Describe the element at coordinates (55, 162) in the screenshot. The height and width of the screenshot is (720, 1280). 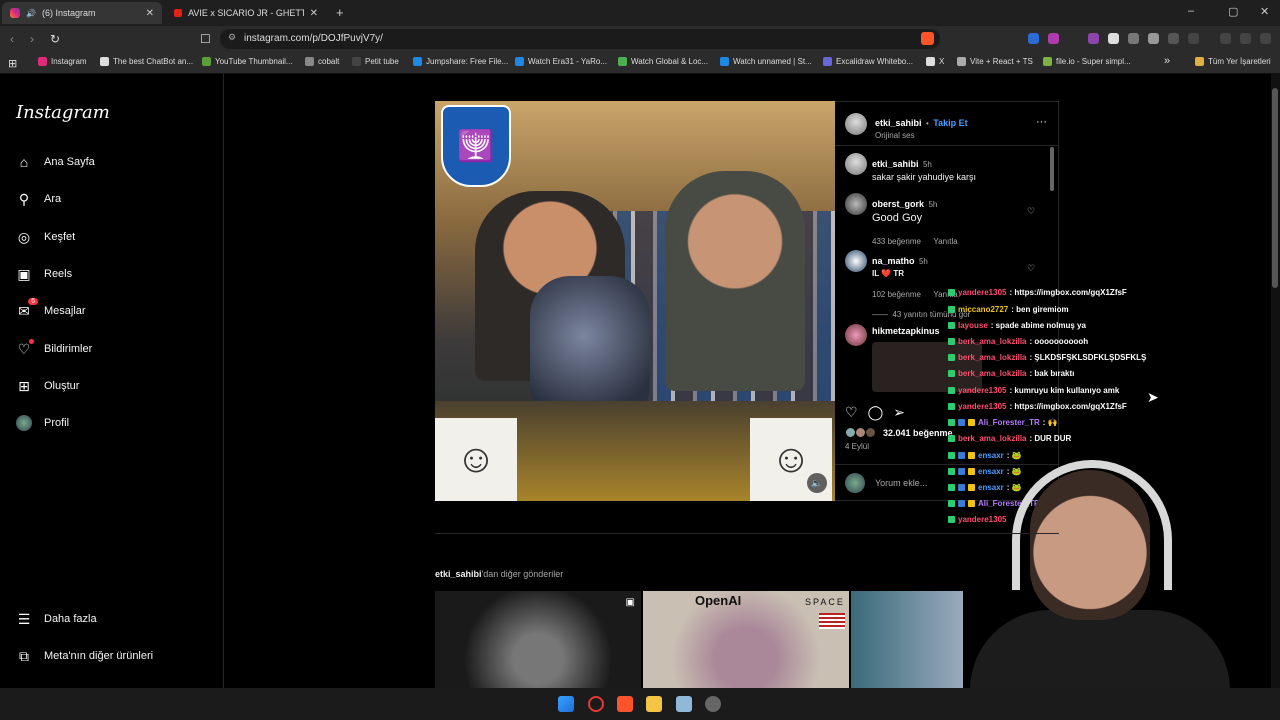
I see `sidebar-item-home: ⌂ Ana Sayfa` at that location.